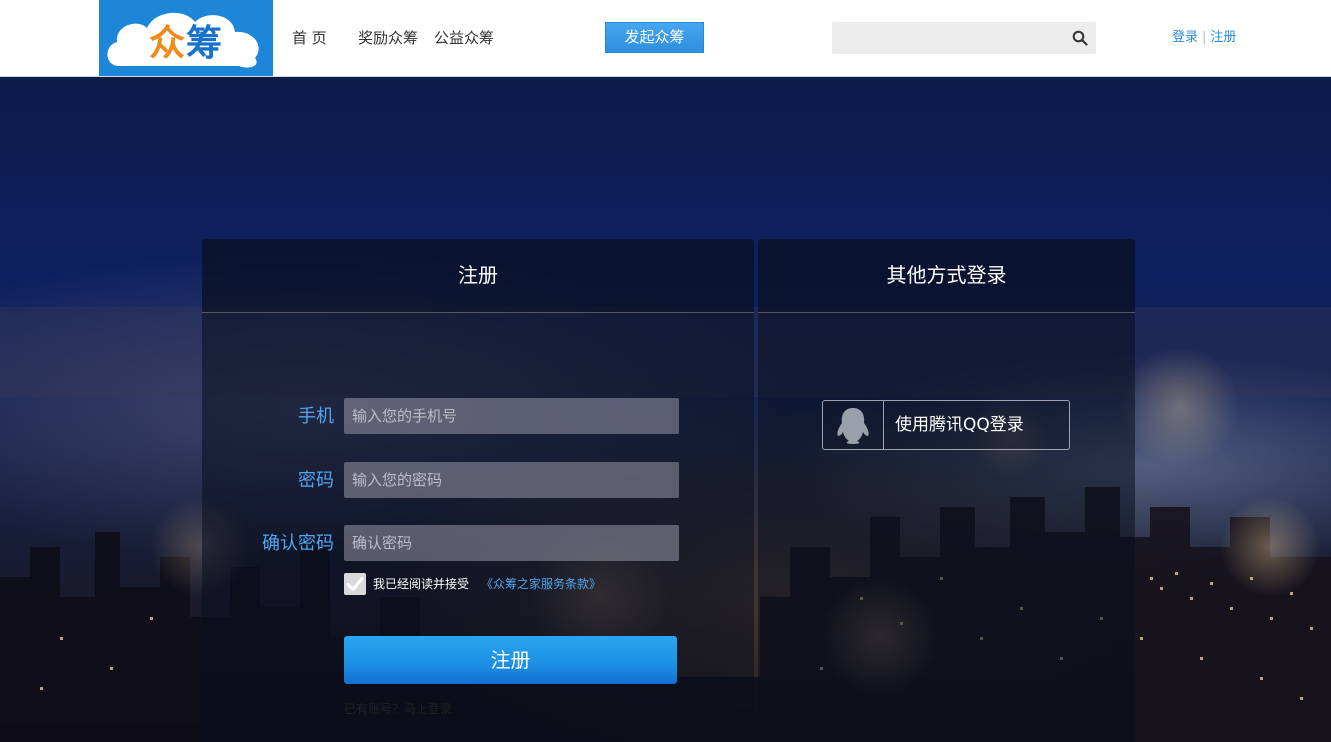 The height and width of the screenshot is (742, 1331). I want to click on login-hint-prefix: 已有账号？, so click(374, 709).